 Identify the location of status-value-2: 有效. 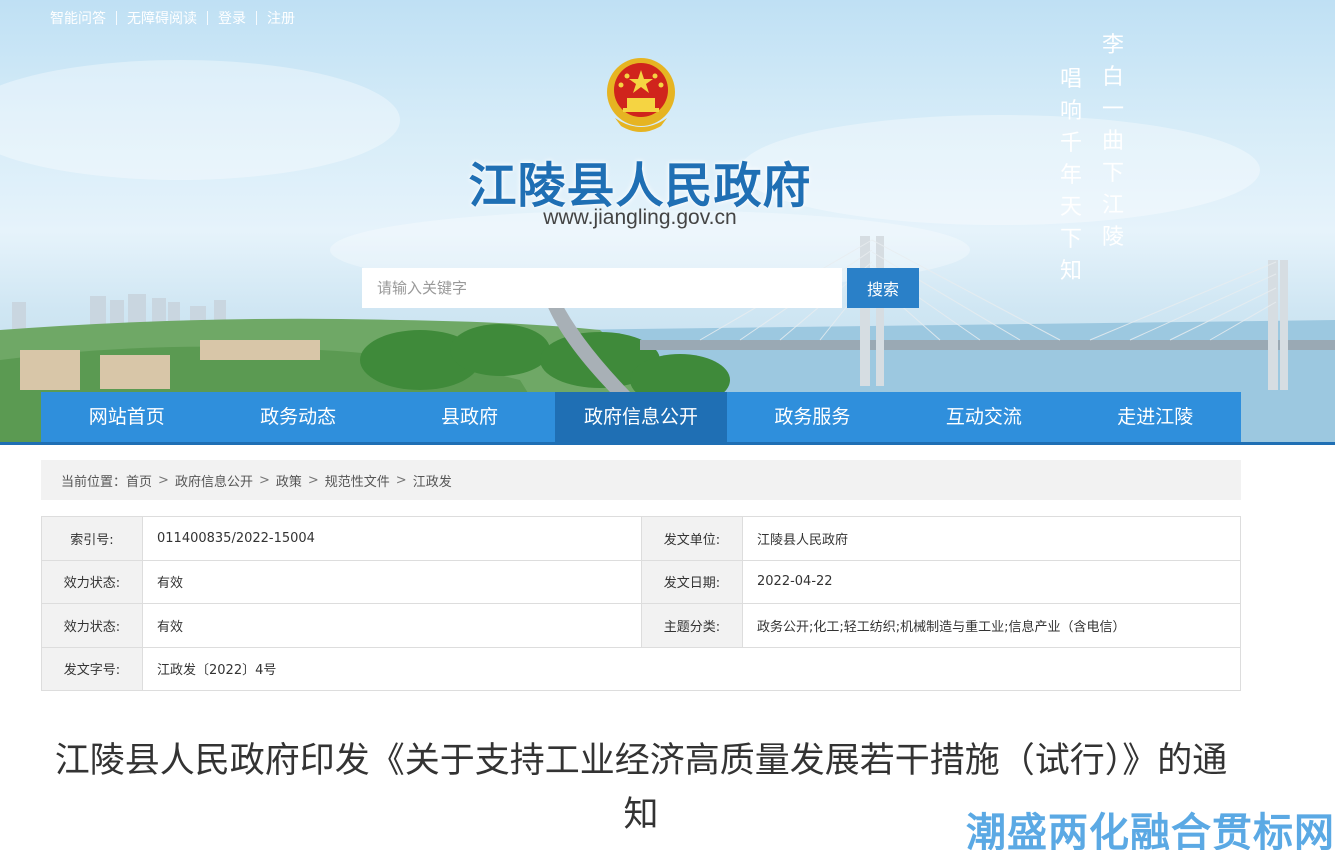
(392, 625).